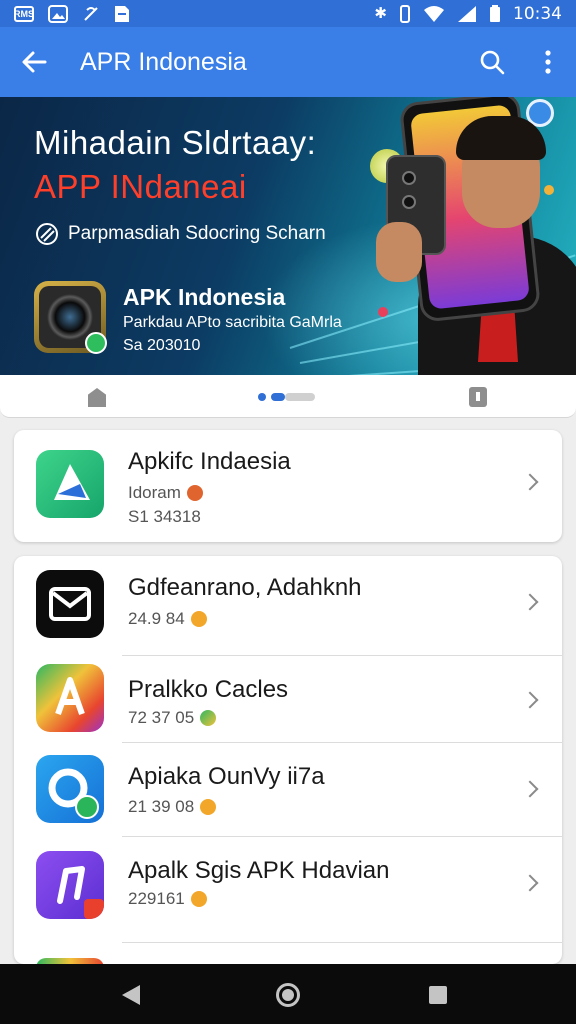 Image resolution: width=576 pixels, height=1024 pixels. What do you see at coordinates (156, 898) in the screenshot?
I see `app-meta-label: 229161` at bounding box center [156, 898].